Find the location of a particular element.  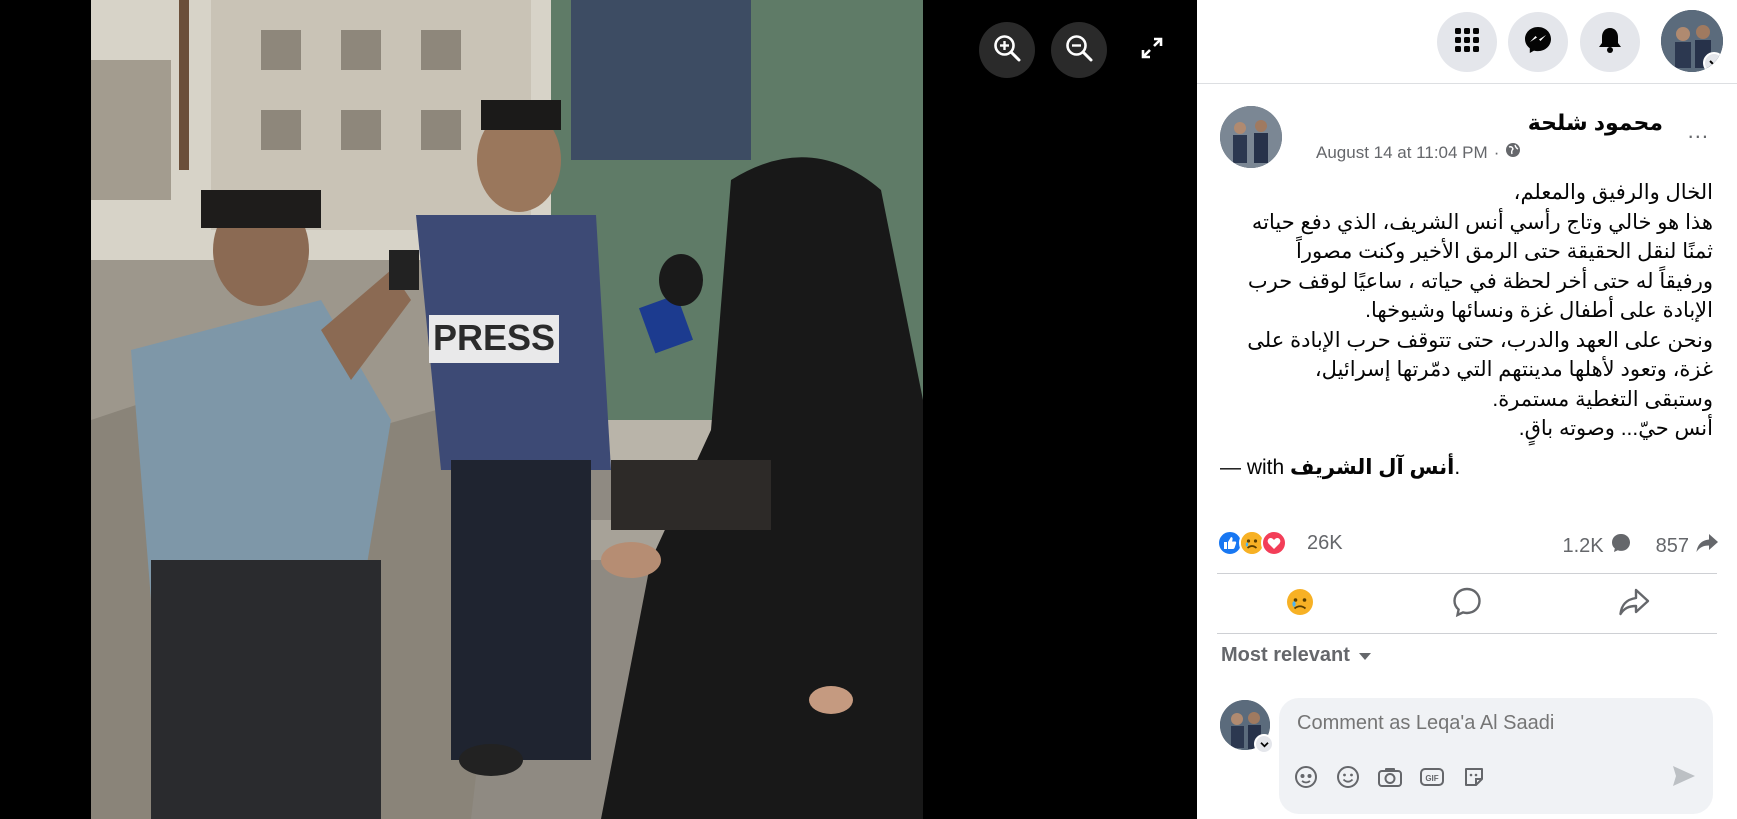

post-meta: August 14 at 11:04 PM · is located at coordinates (1418, 152).